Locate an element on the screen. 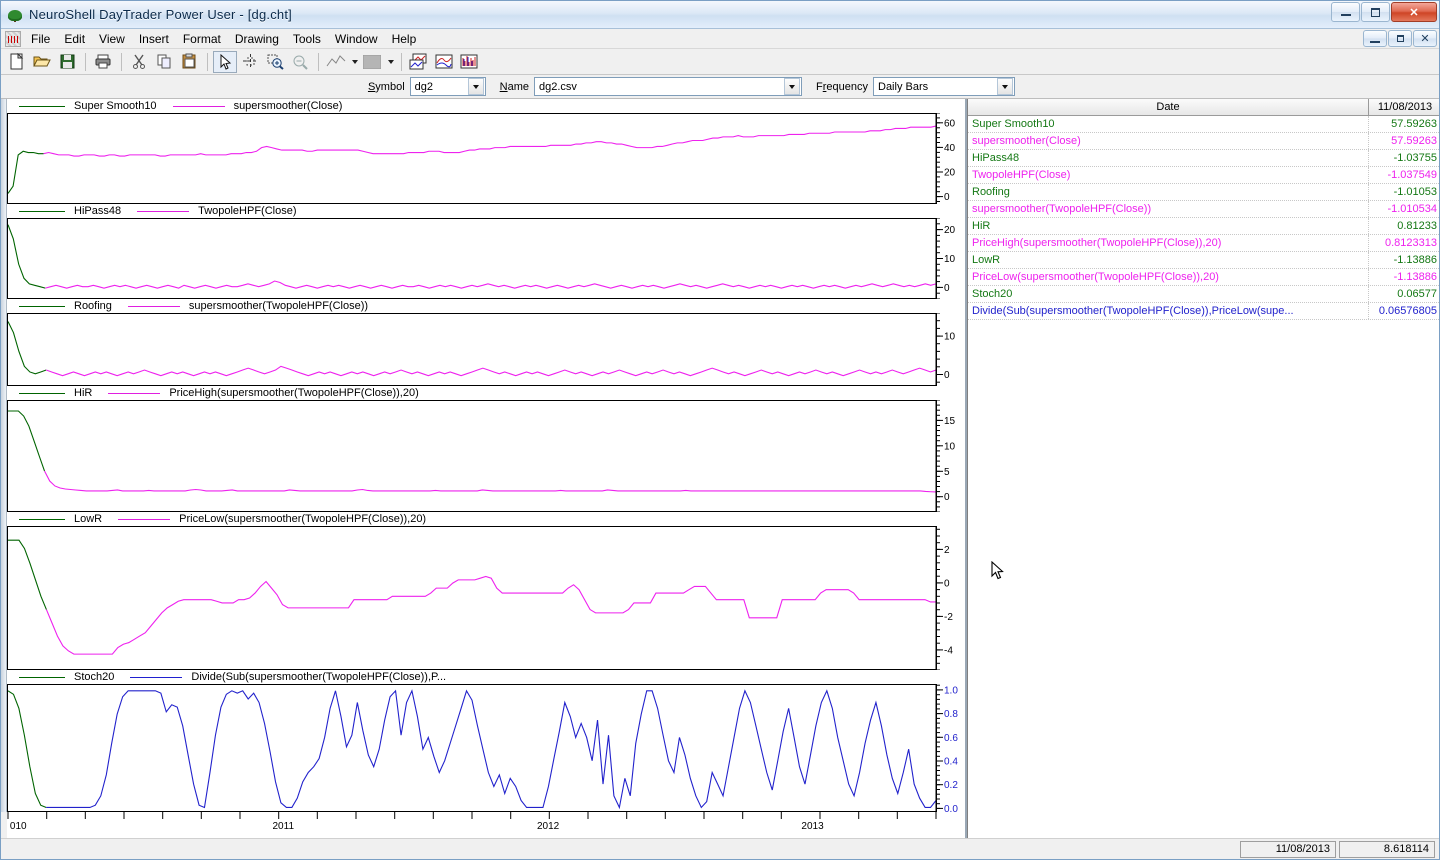 This screenshot has height=860, width=1440. svg-text: -2 is located at coordinates (948, 617).